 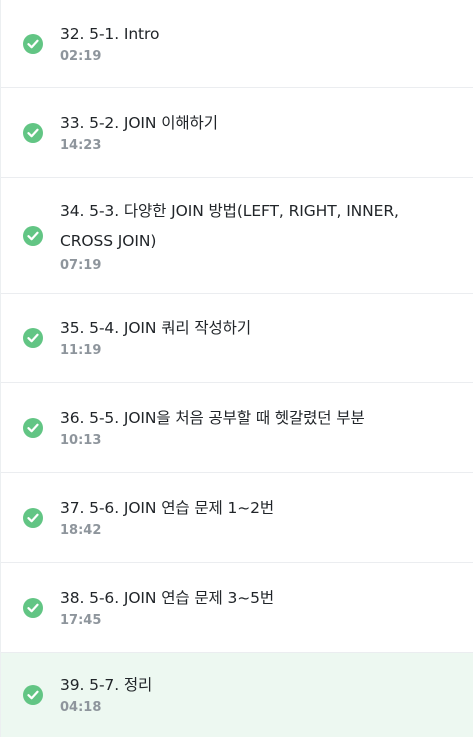 I want to click on lesson-title: 33. 5-2. JOIN 이해하기, so click(x=139, y=122).